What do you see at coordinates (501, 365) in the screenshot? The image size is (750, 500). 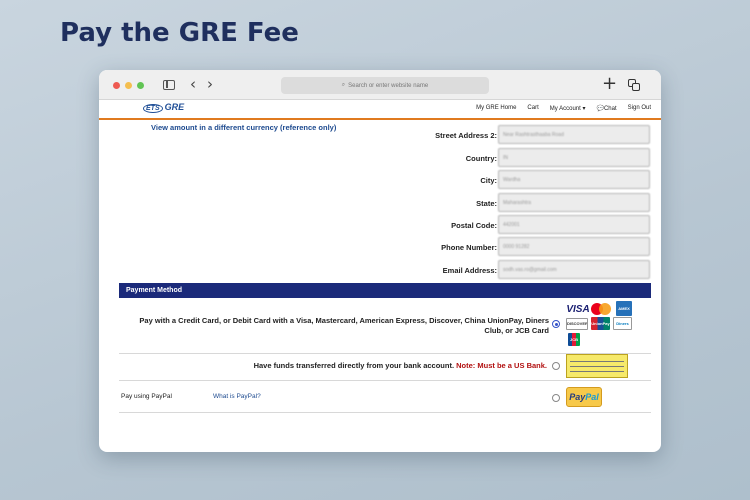 I see `bank-note: Note: Must be a US Bank.` at bounding box center [501, 365].